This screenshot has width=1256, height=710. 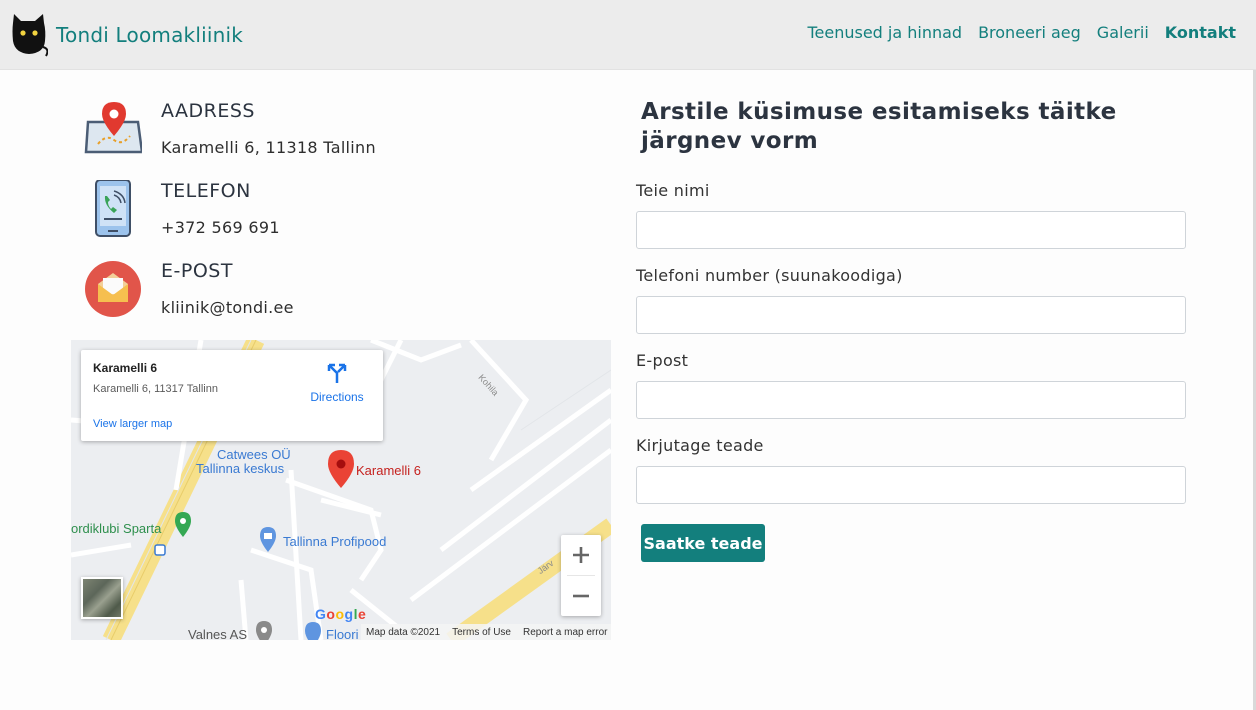 I want to click on map-label-valnes: Valnes AS, so click(x=217, y=633).